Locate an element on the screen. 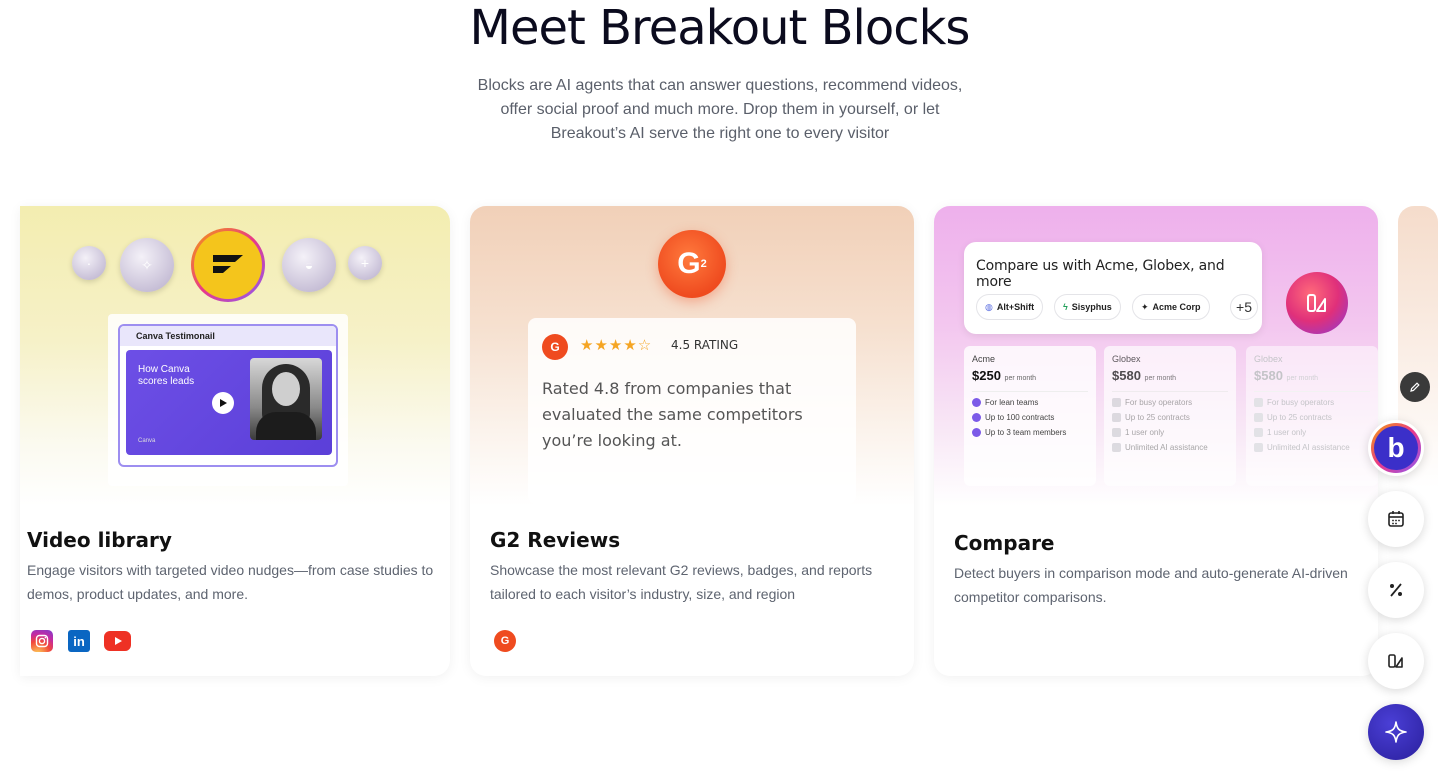 The height and width of the screenshot is (776, 1439). globe-orb: ◒ is located at coordinates (309, 265).